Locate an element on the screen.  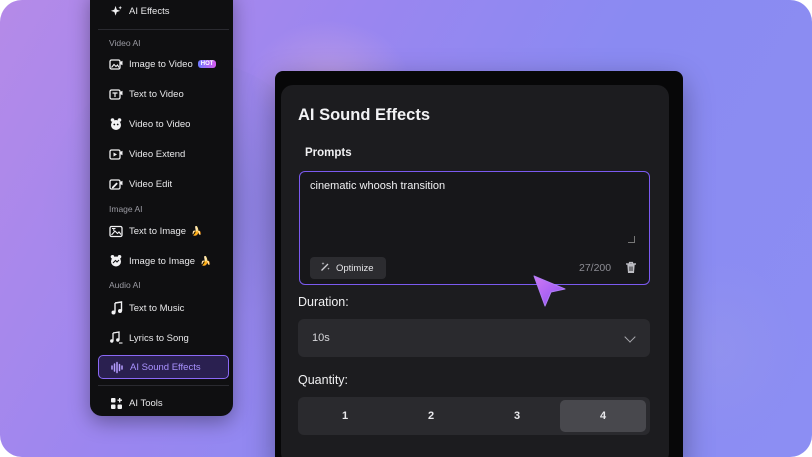
sidebar-item-lyrics-to-song: Lyrics to Song is located at coordinates (163, 338).